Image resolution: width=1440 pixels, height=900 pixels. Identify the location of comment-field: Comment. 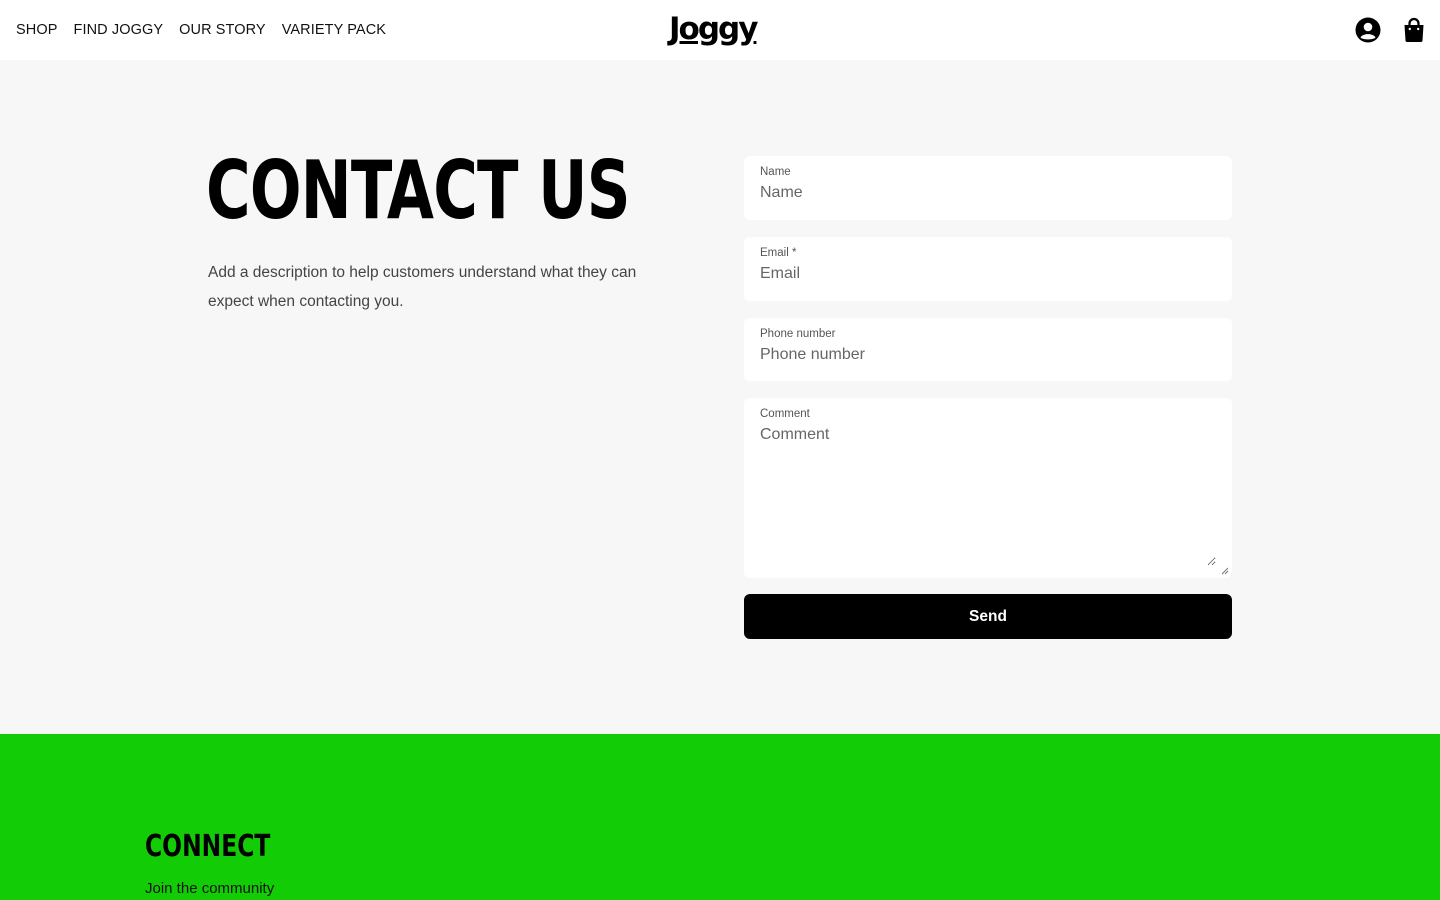
(988, 488).